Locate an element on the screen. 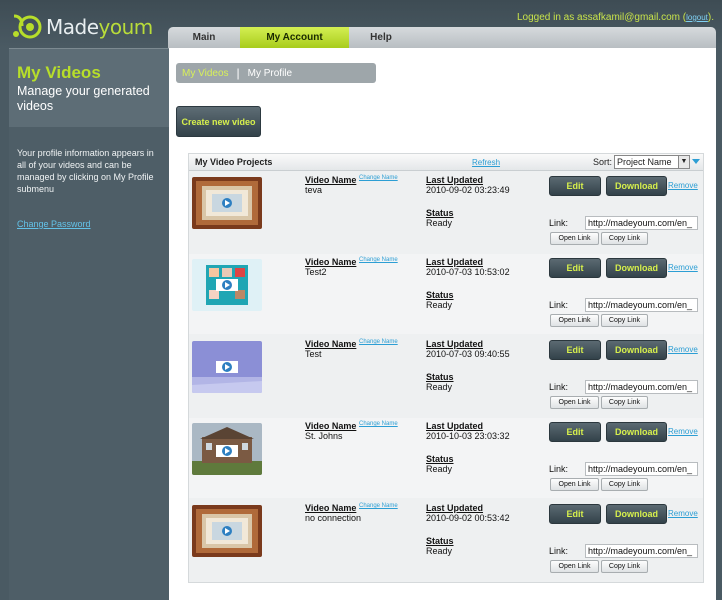 This screenshot has width=722, height=600. logo-text: Madeyoum is located at coordinates (99, 27).